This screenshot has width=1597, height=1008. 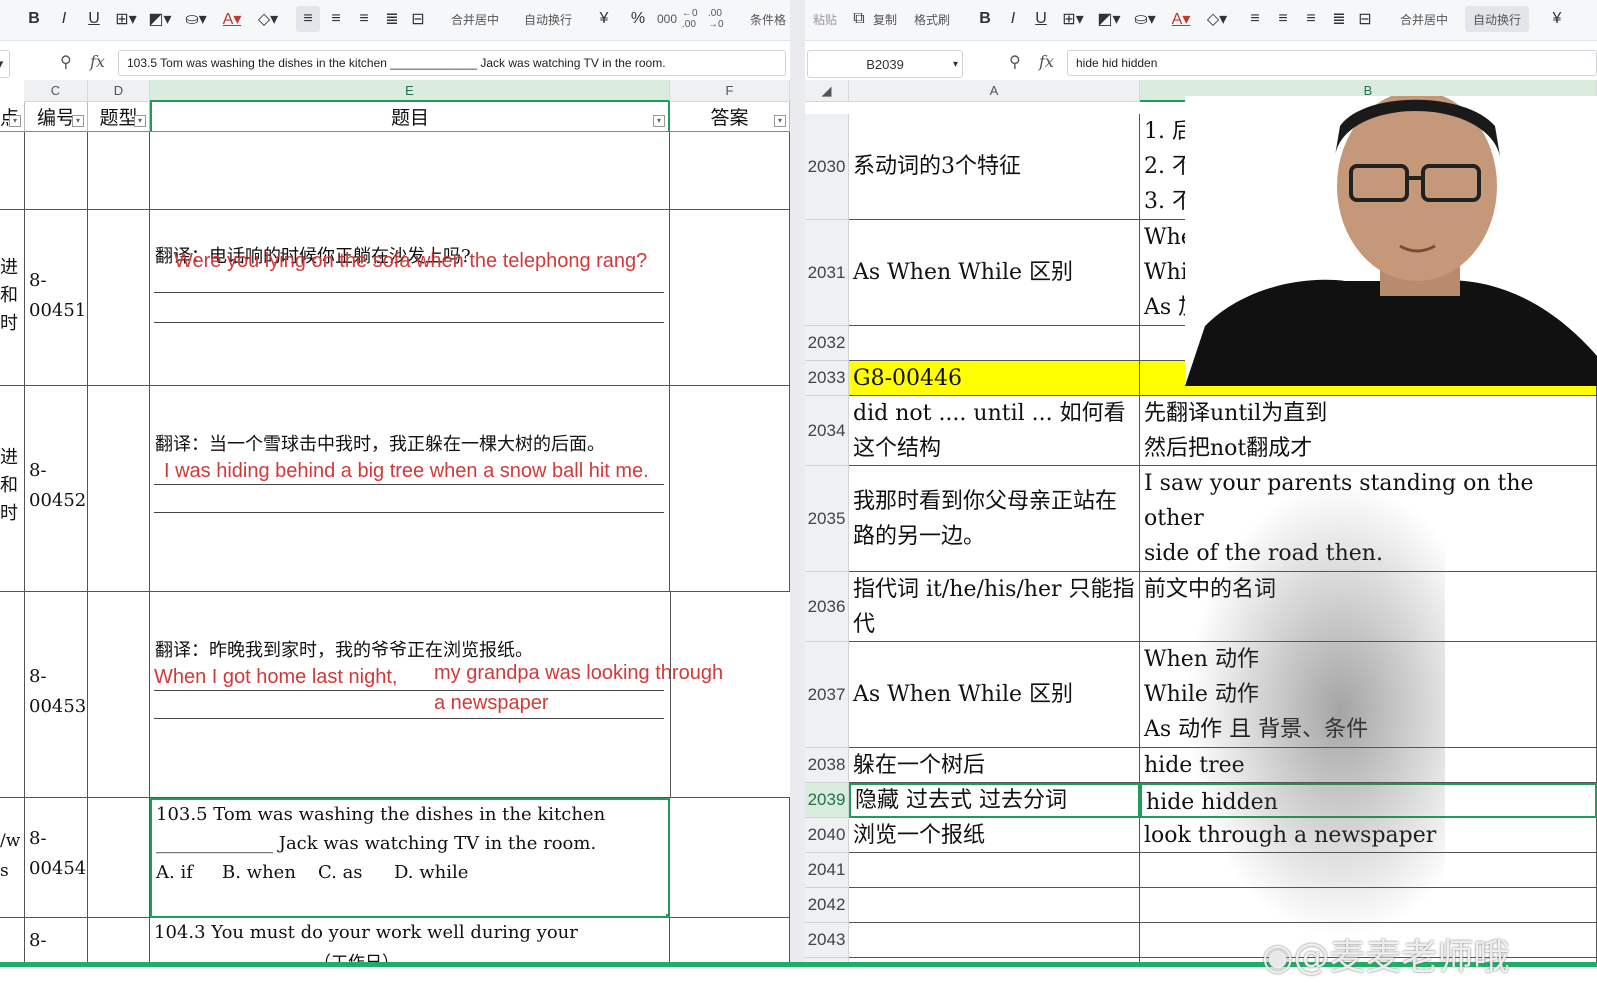 What do you see at coordinates (56, 858) in the screenshot?
I see `id-cell: 8- 00454` at bounding box center [56, 858].